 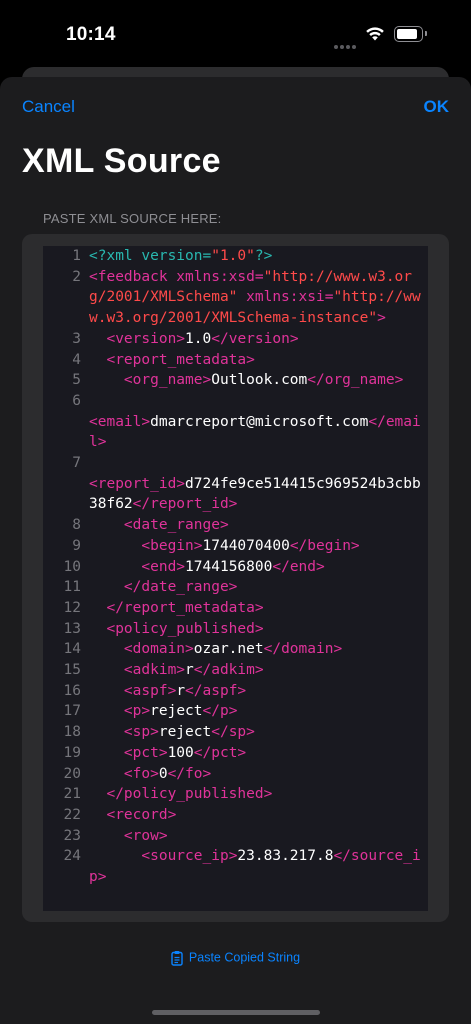 What do you see at coordinates (180, 752) in the screenshot?
I see `code-token: 100` at bounding box center [180, 752].